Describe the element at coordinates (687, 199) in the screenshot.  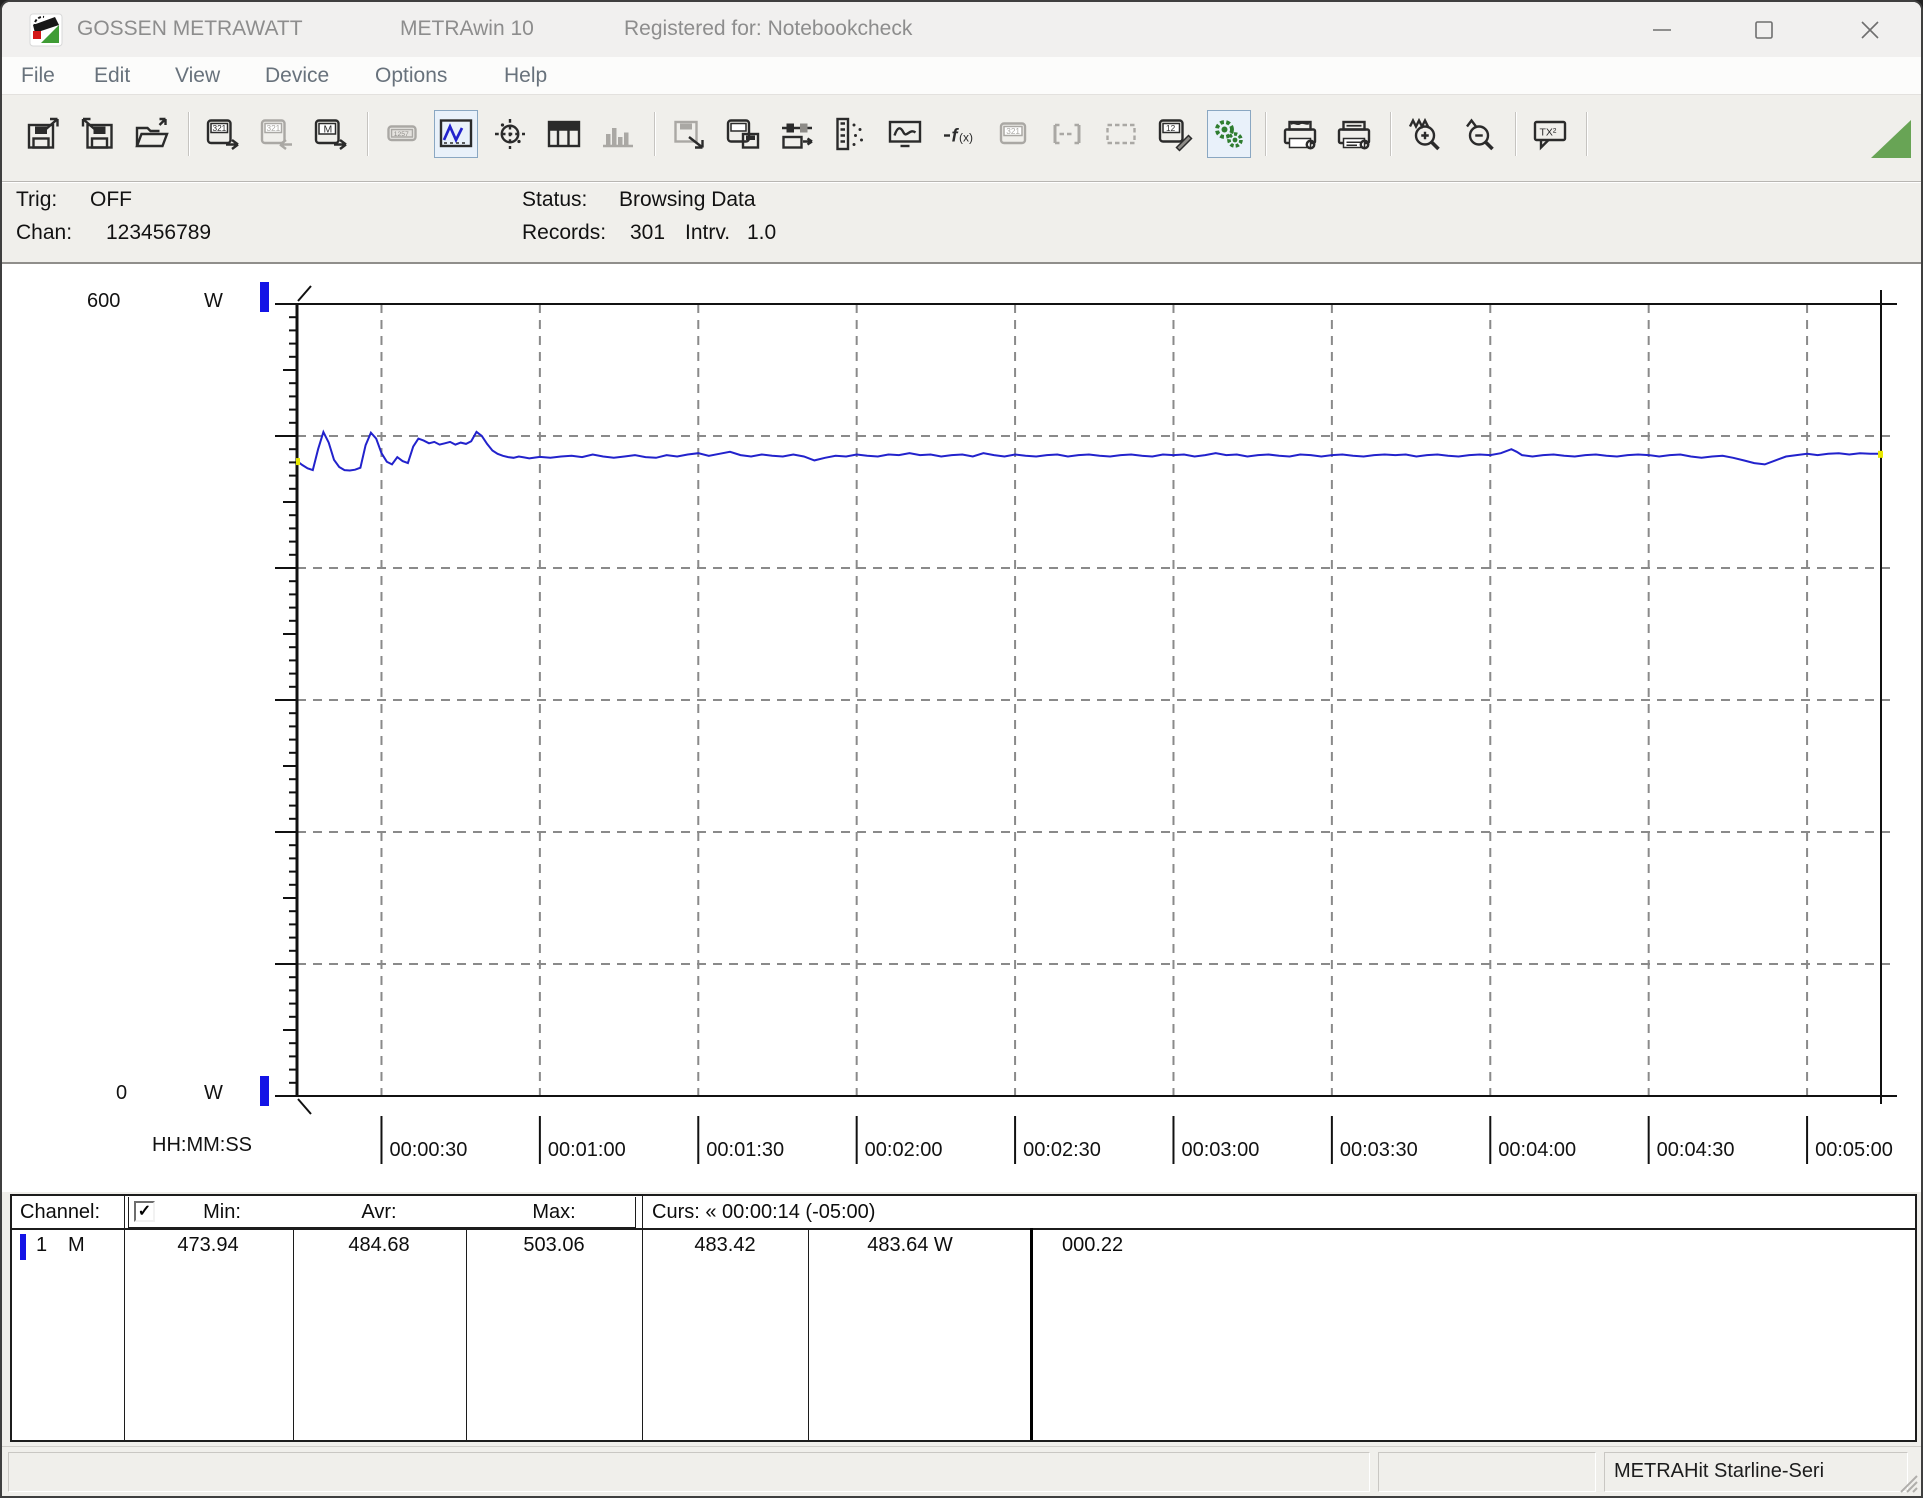
I see `status-value: Browsing Data` at that location.